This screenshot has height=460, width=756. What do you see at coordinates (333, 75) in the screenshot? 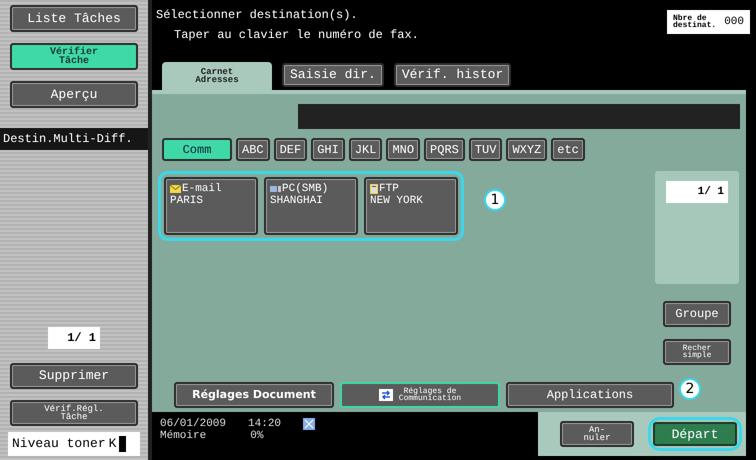
I see `tab: Saisie dir.` at bounding box center [333, 75].